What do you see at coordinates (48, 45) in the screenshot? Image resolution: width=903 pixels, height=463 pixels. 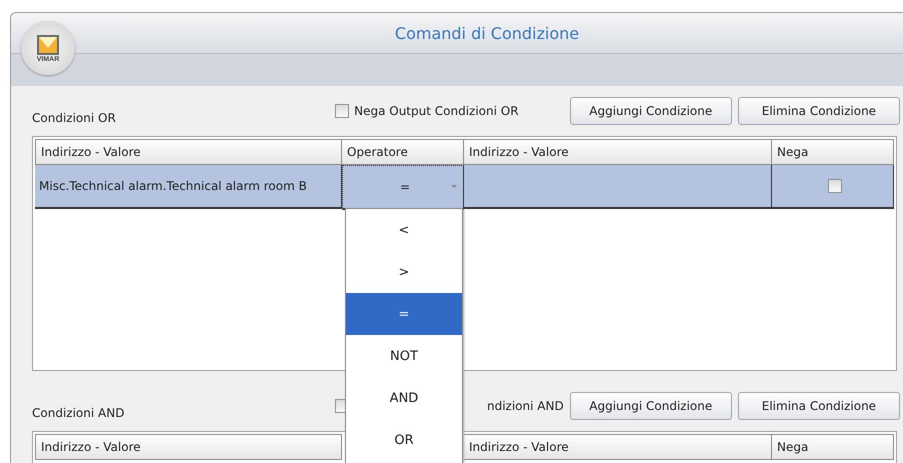 I see `logo-icon` at bounding box center [48, 45].